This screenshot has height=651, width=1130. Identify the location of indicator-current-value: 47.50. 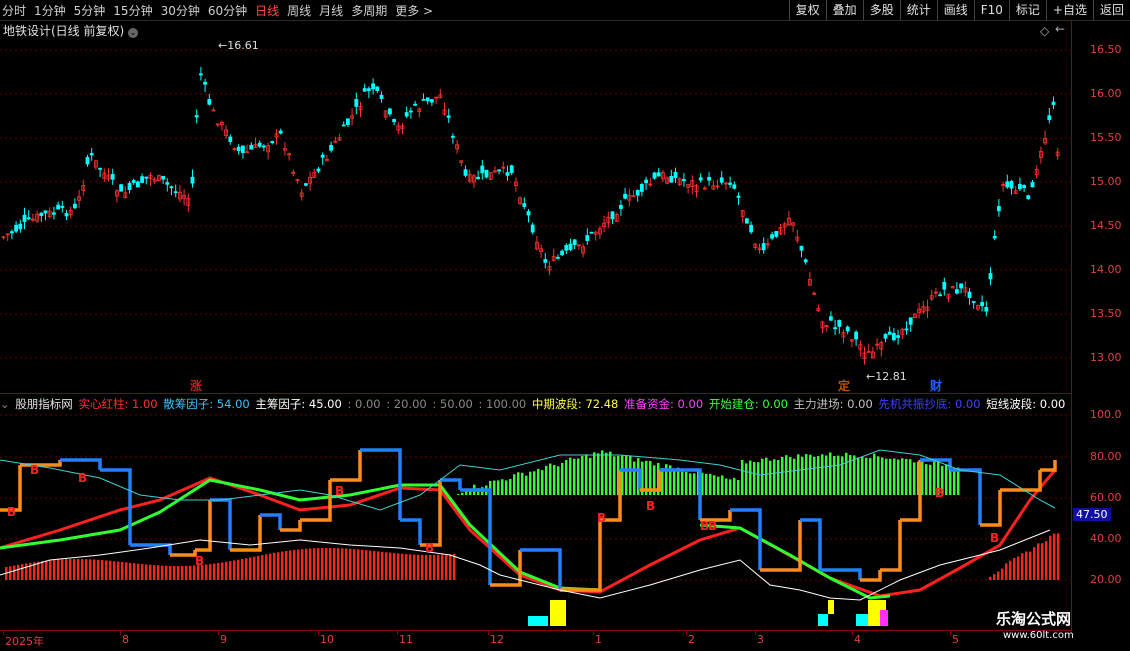
(1092, 514).